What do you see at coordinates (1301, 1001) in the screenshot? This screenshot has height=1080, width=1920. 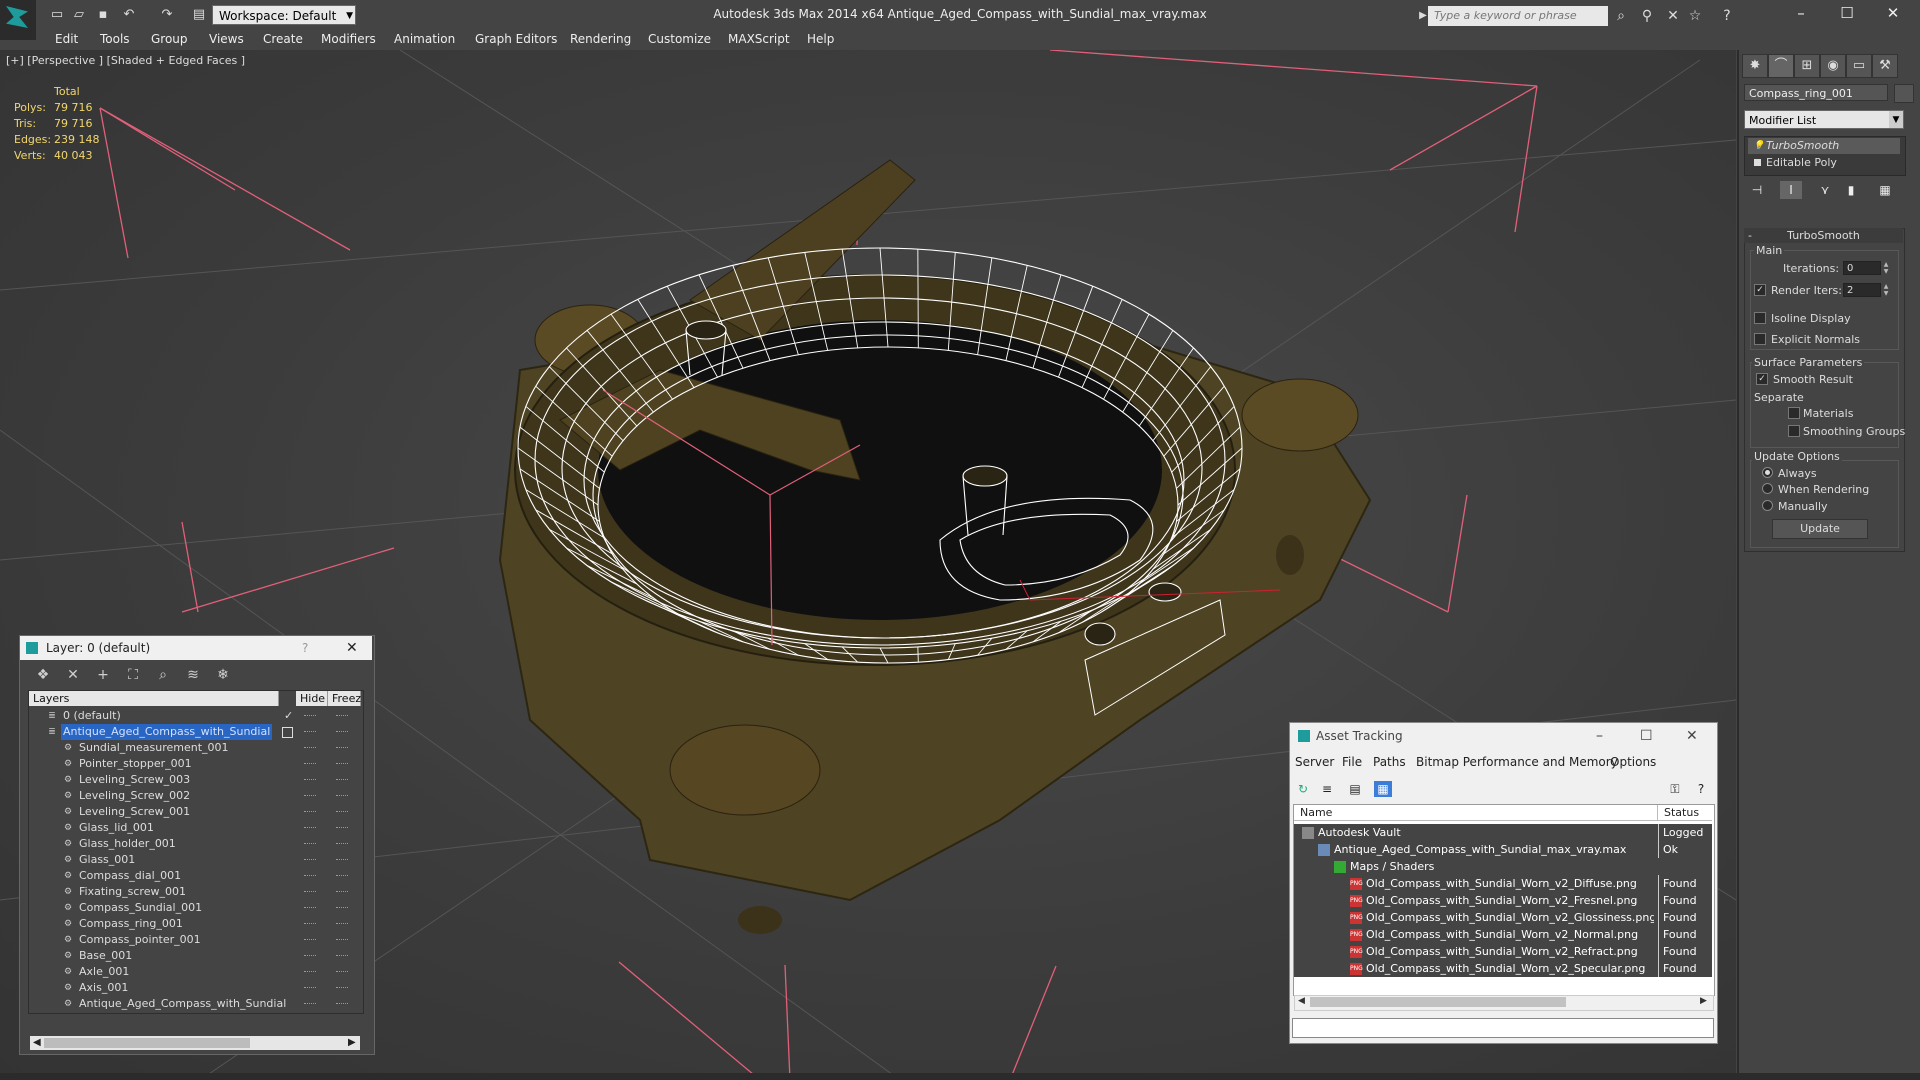 I see `scroll-left-icon: ◀` at bounding box center [1301, 1001].